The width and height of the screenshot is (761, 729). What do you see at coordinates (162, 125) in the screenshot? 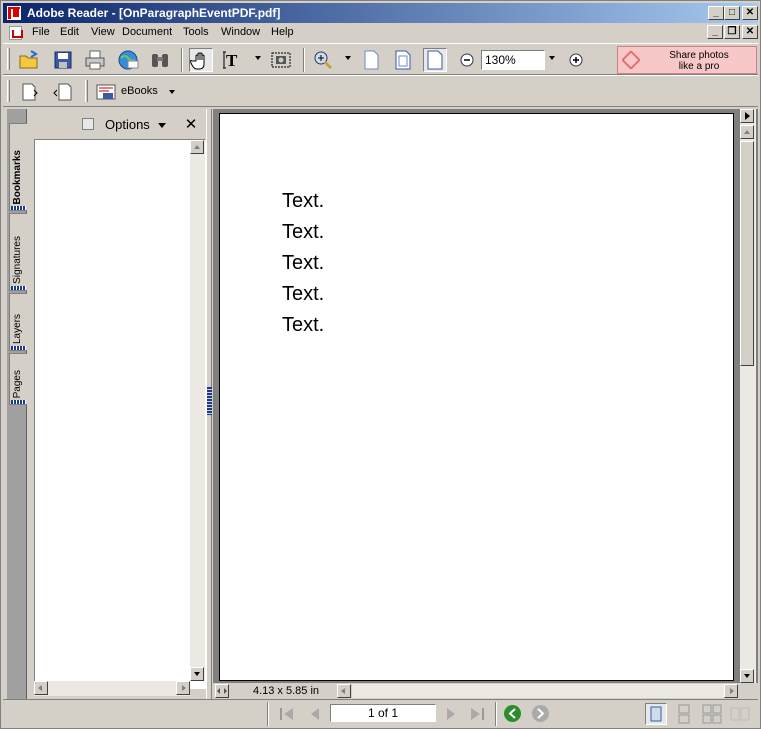
I see `options-dropdown-icon` at bounding box center [162, 125].